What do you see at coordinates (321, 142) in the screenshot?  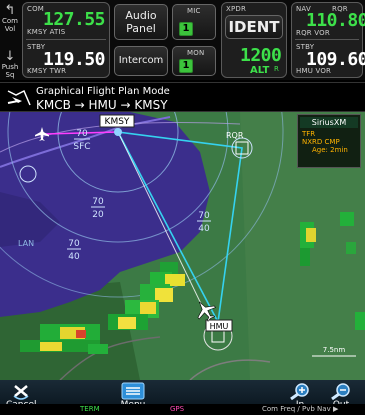 I see `siriusxm-nxrd: NXRD CMP` at bounding box center [321, 142].